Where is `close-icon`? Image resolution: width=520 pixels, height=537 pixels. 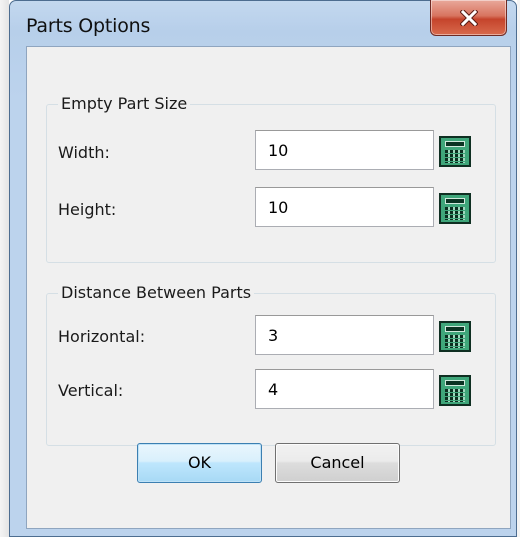
close-icon is located at coordinates (468, 17).